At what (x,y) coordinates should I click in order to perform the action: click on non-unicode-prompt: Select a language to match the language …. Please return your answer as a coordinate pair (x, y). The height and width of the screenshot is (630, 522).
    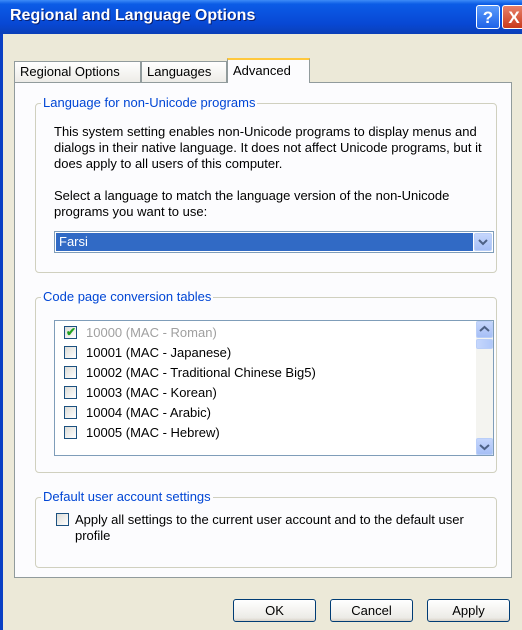
    Looking at the image, I should click on (252, 203).